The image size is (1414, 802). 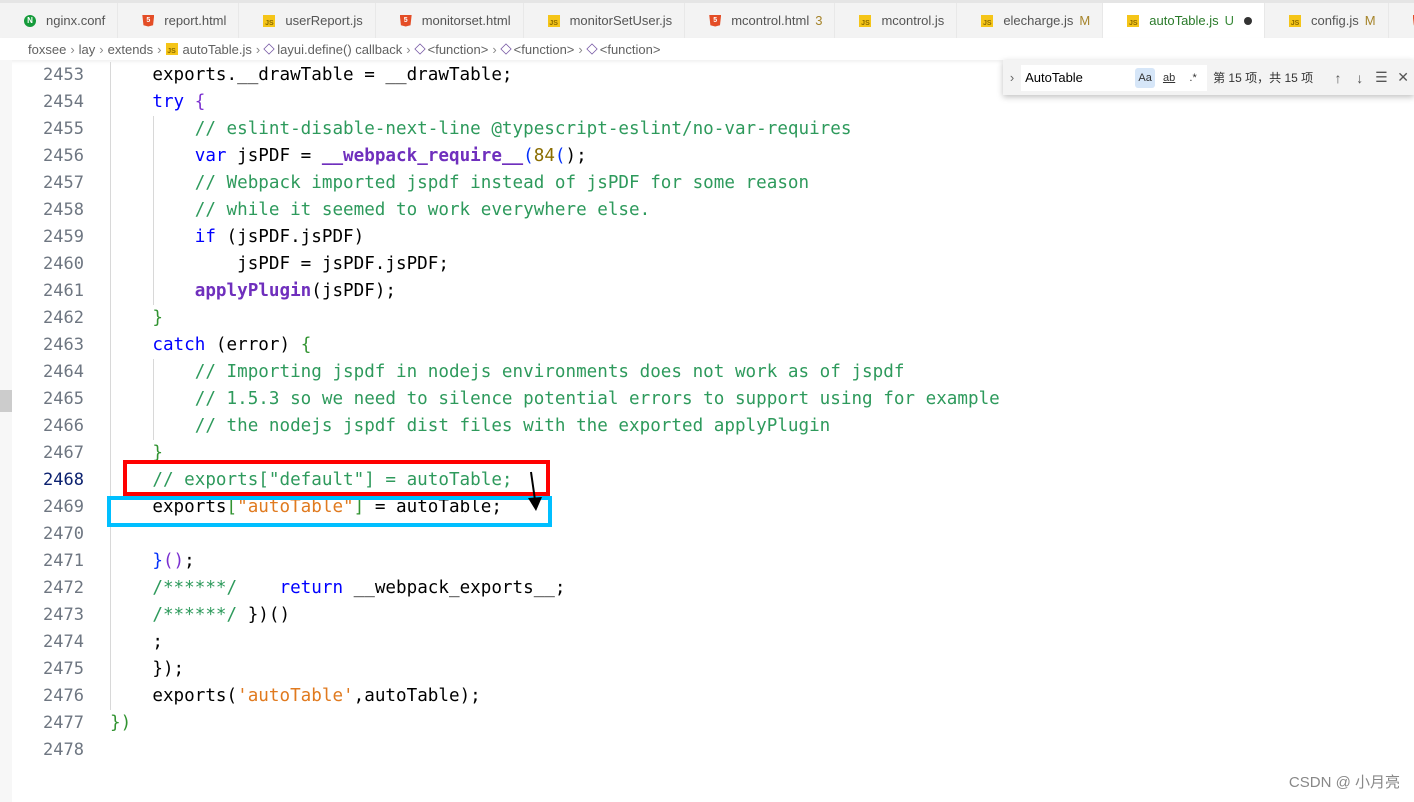 I want to click on tab-userreport-js: JS userReport.js, so click(x=307, y=20).